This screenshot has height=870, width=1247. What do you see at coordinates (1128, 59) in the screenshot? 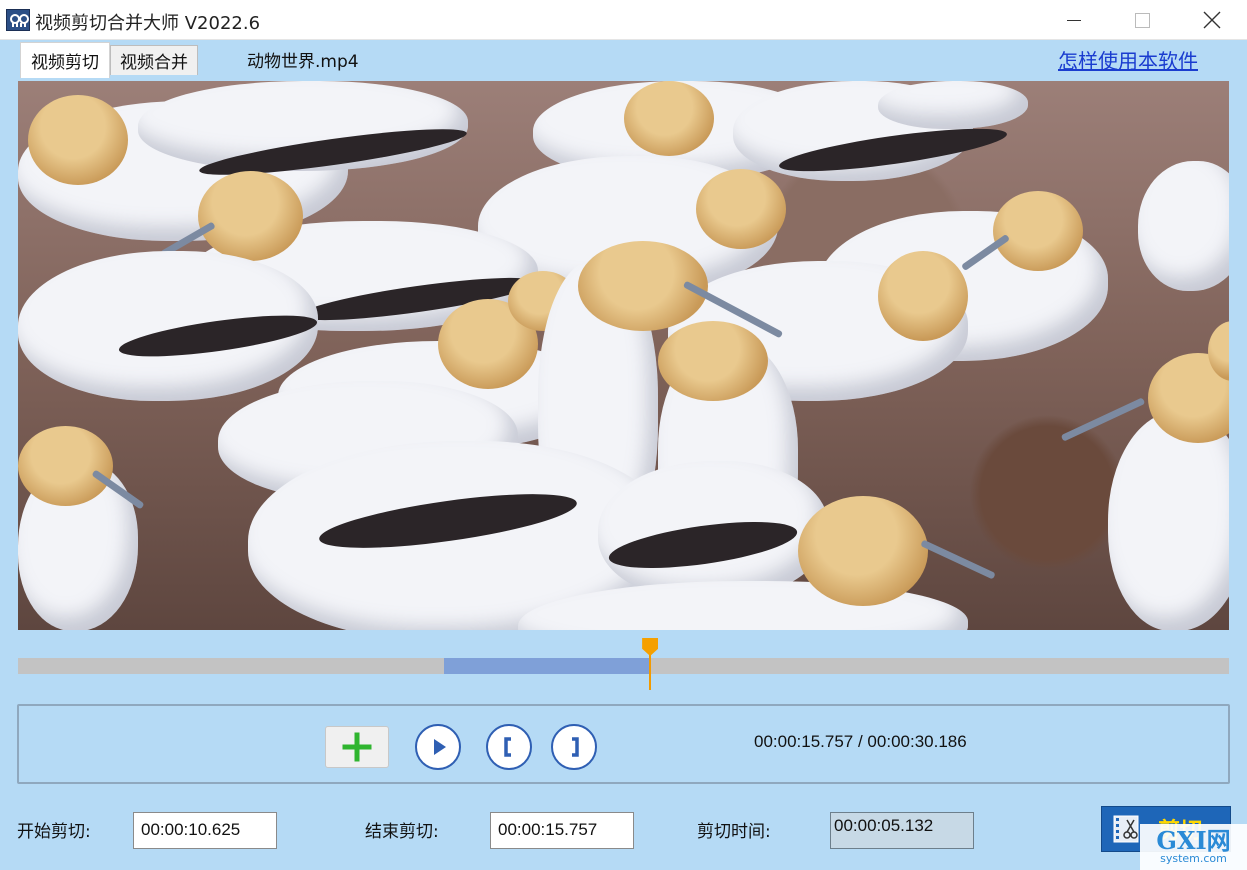
I see `help-link: 怎样使用本软件` at bounding box center [1128, 59].